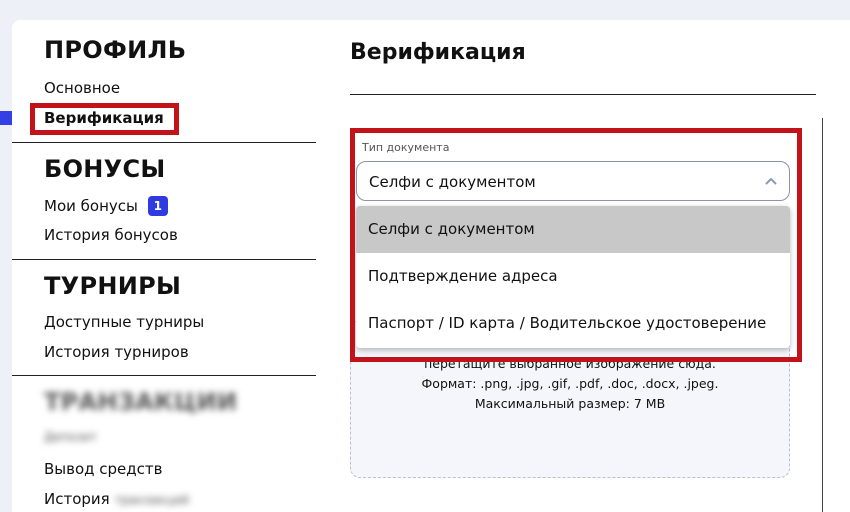  I want to click on document-type-select: Селфи с документом, so click(573, 181).